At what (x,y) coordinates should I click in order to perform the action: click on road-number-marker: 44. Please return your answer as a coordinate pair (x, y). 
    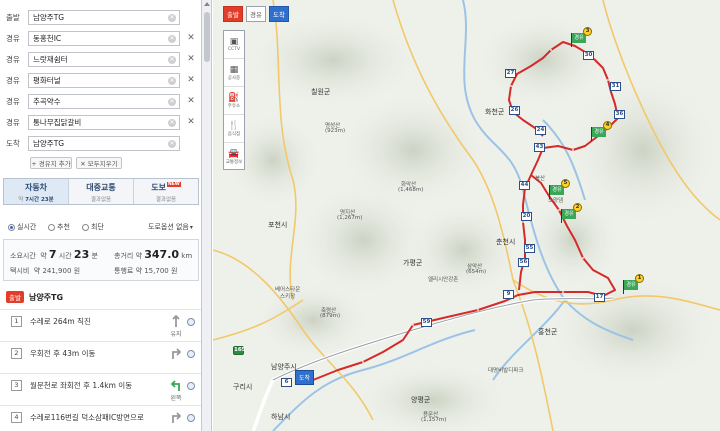
    Looking at the image, I should click on (524, 185).